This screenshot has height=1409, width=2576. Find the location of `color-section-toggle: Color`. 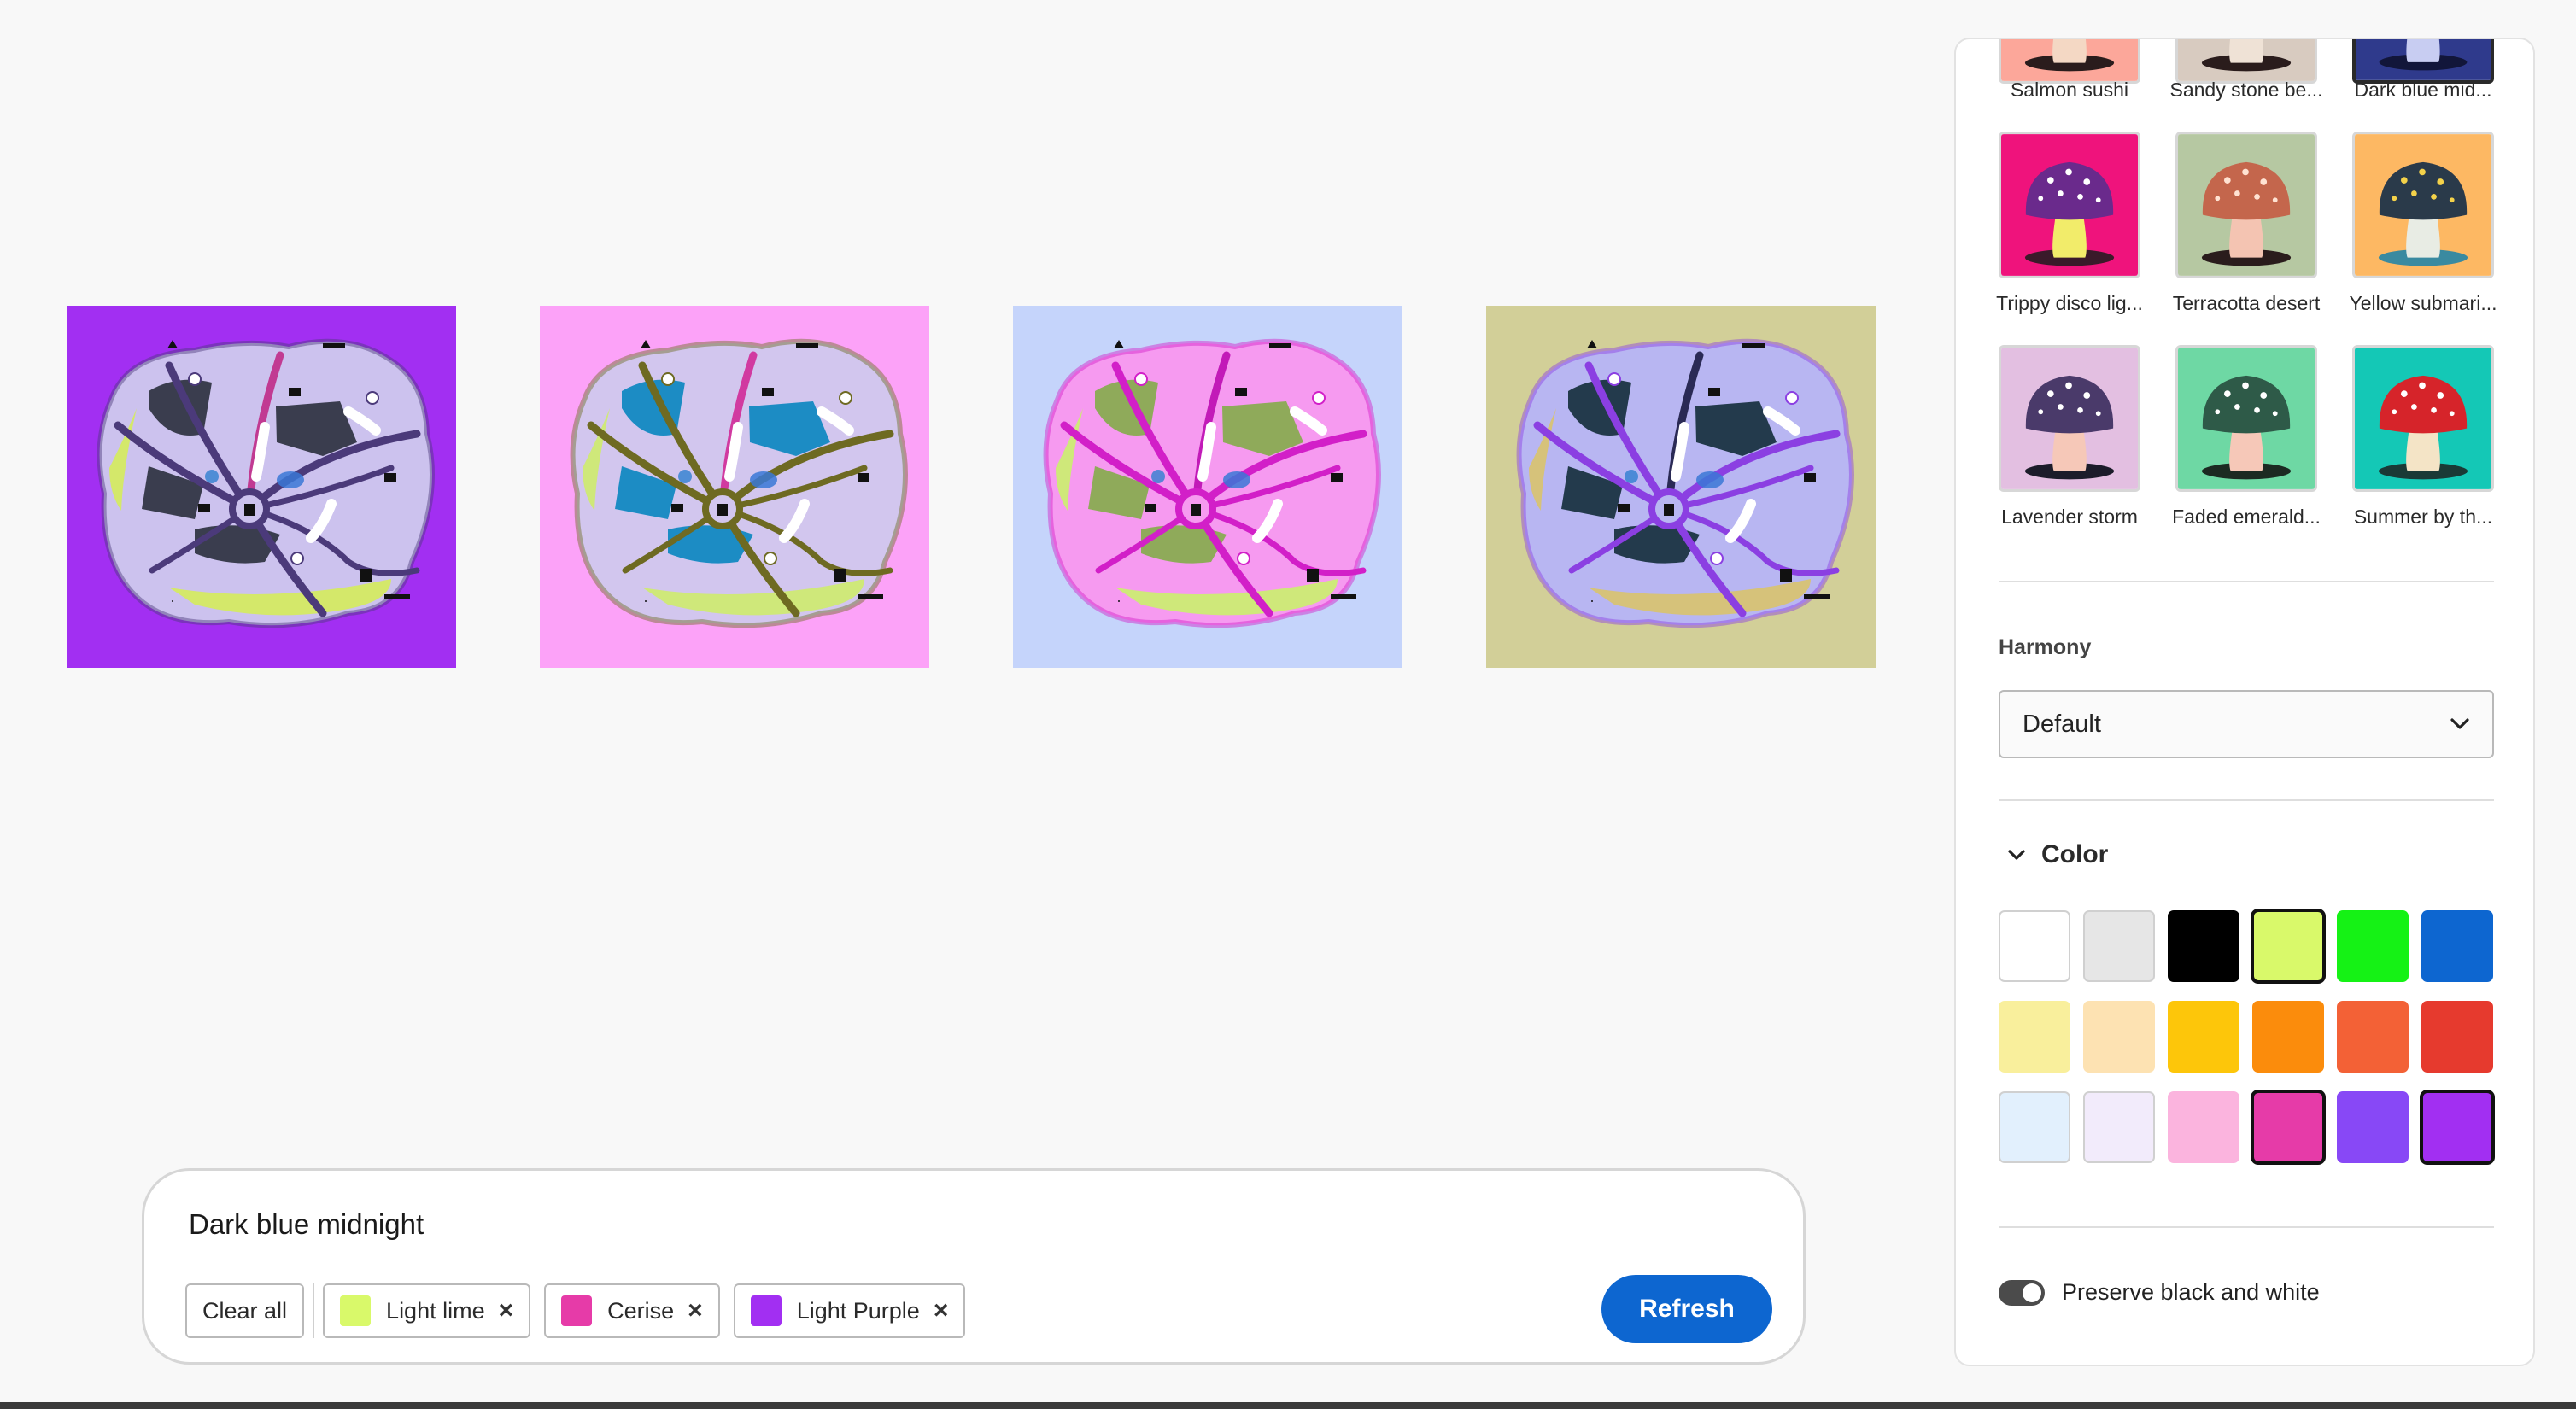

color-section-toggle: Color is located at coordinates (2056, 854).